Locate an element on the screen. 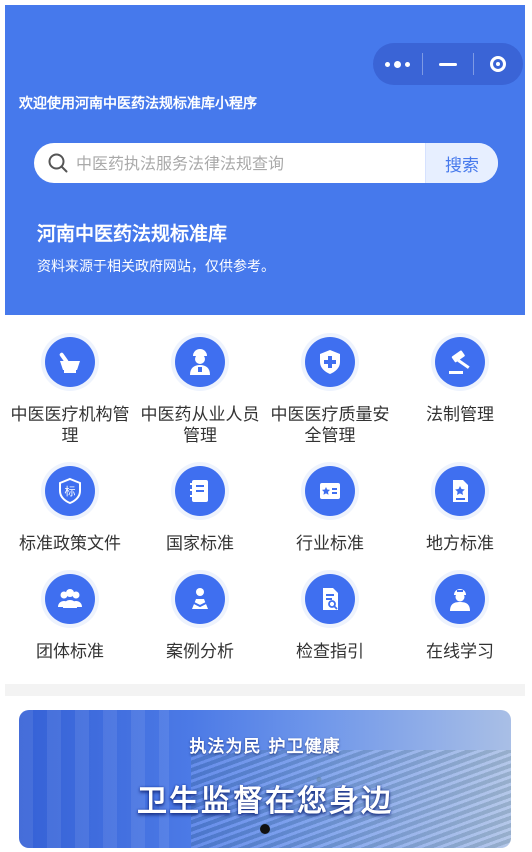 The height and width of the screenshot is (852, 532). welcome-text: 欢迎使用河南中医药法规标准库小程序 is located at coordinates (138, 104).